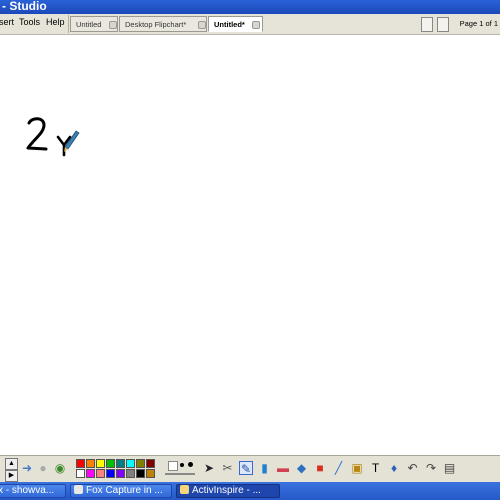 The image size is (500, 500). What do you see at coordinates (43, 468) in the screenshot?
I see `play-icon: ●` at bounding box center [43, 468].